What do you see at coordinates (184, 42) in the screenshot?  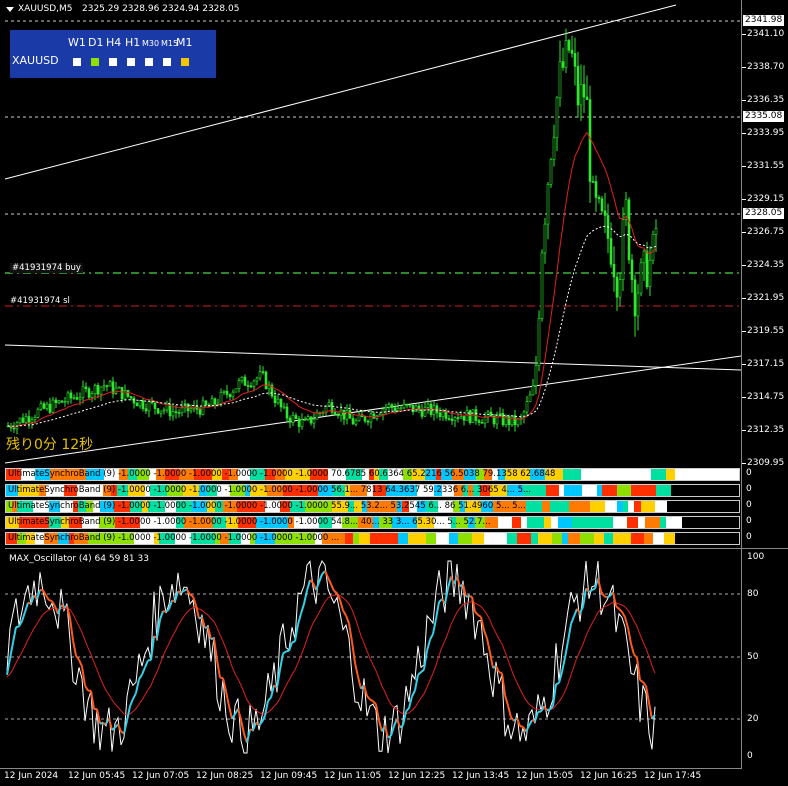 I see `tf-label-m1: M1` at bounding box center [184, 42].